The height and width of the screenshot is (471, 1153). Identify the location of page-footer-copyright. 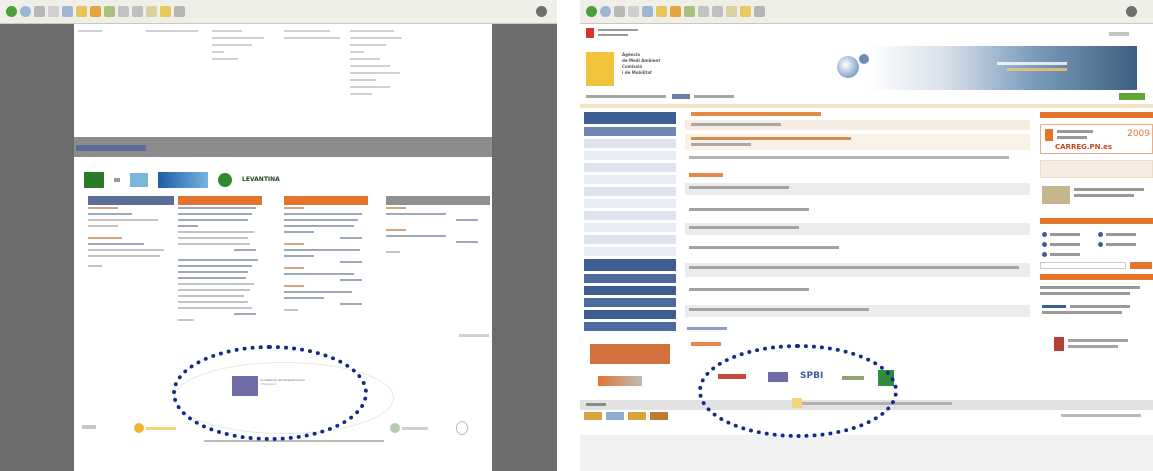
(294, 441).